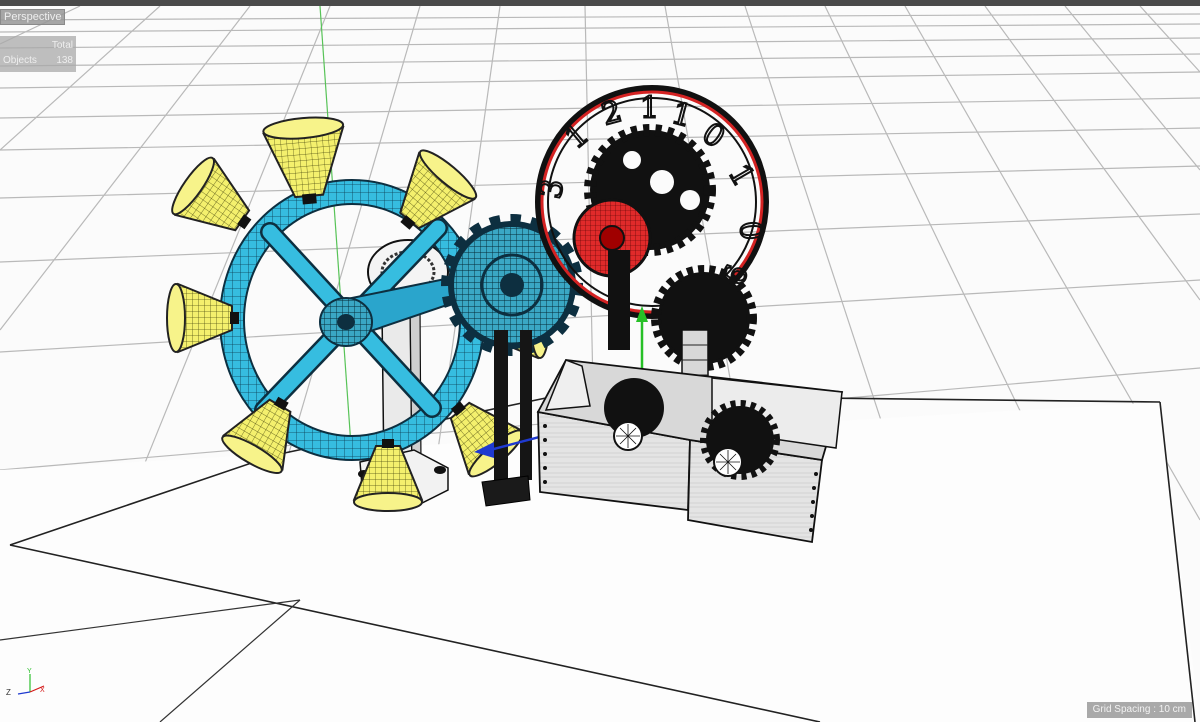 This screenshot has height=722, width=1200. What do you see at coordinates (38, 60) in the screenshot?
I see `stats-objects-row: Objects 138` at bounding box center [38, 60].